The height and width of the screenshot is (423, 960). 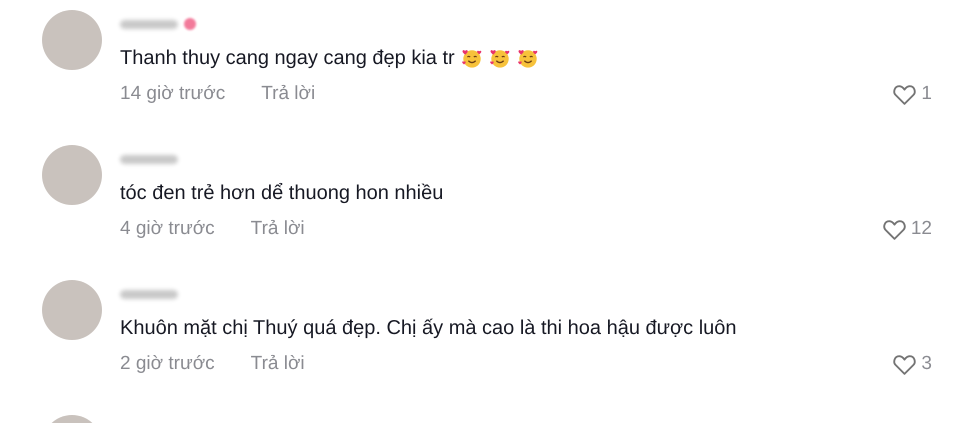 I want to click on like-count: 12, so click(x=921, y=229).